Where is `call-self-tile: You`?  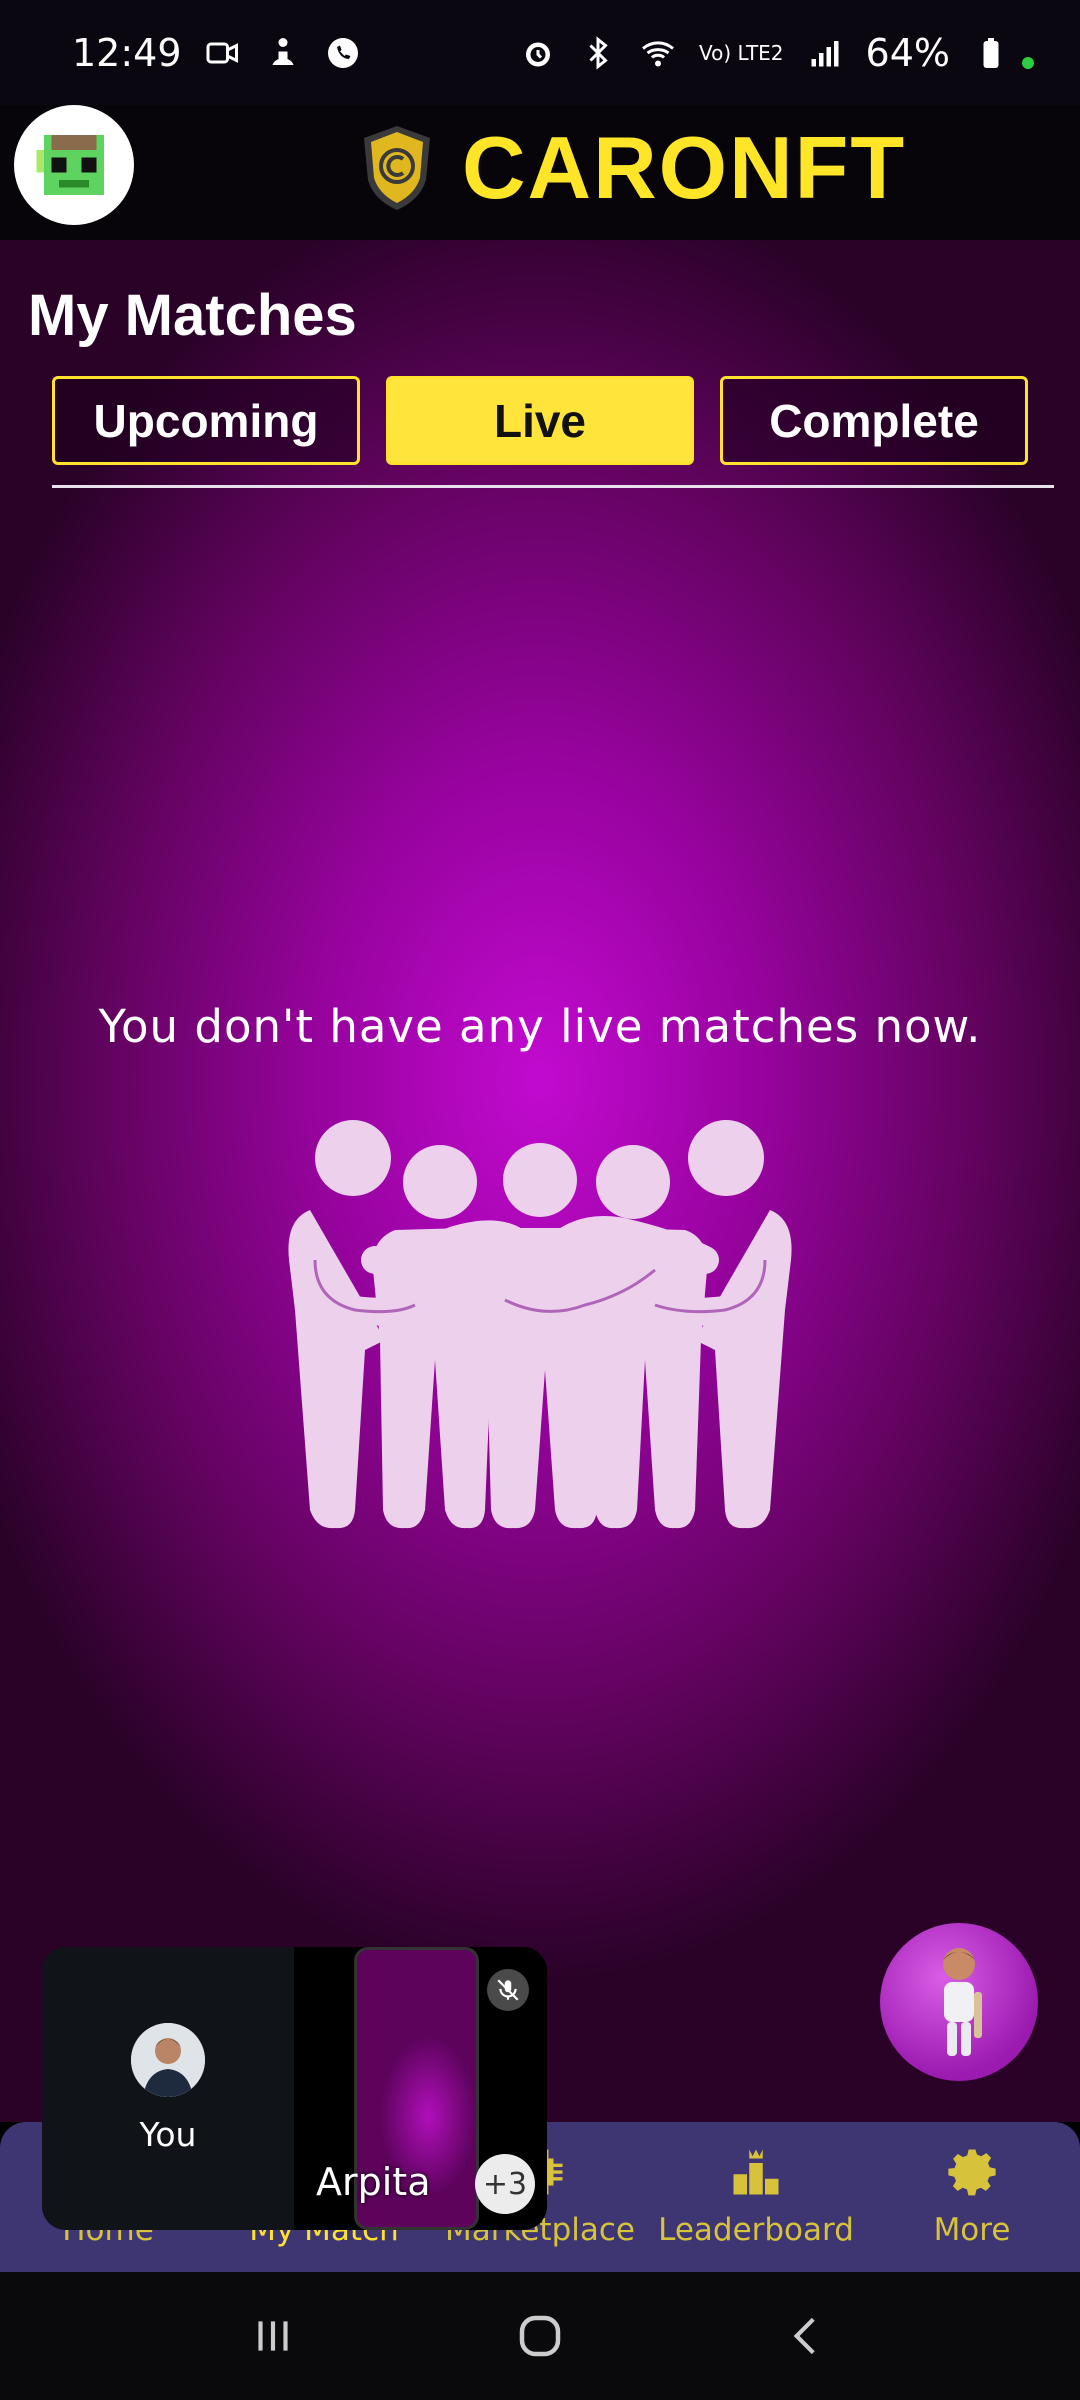 call-self-tile: You is located at coordinates (168, 2088).